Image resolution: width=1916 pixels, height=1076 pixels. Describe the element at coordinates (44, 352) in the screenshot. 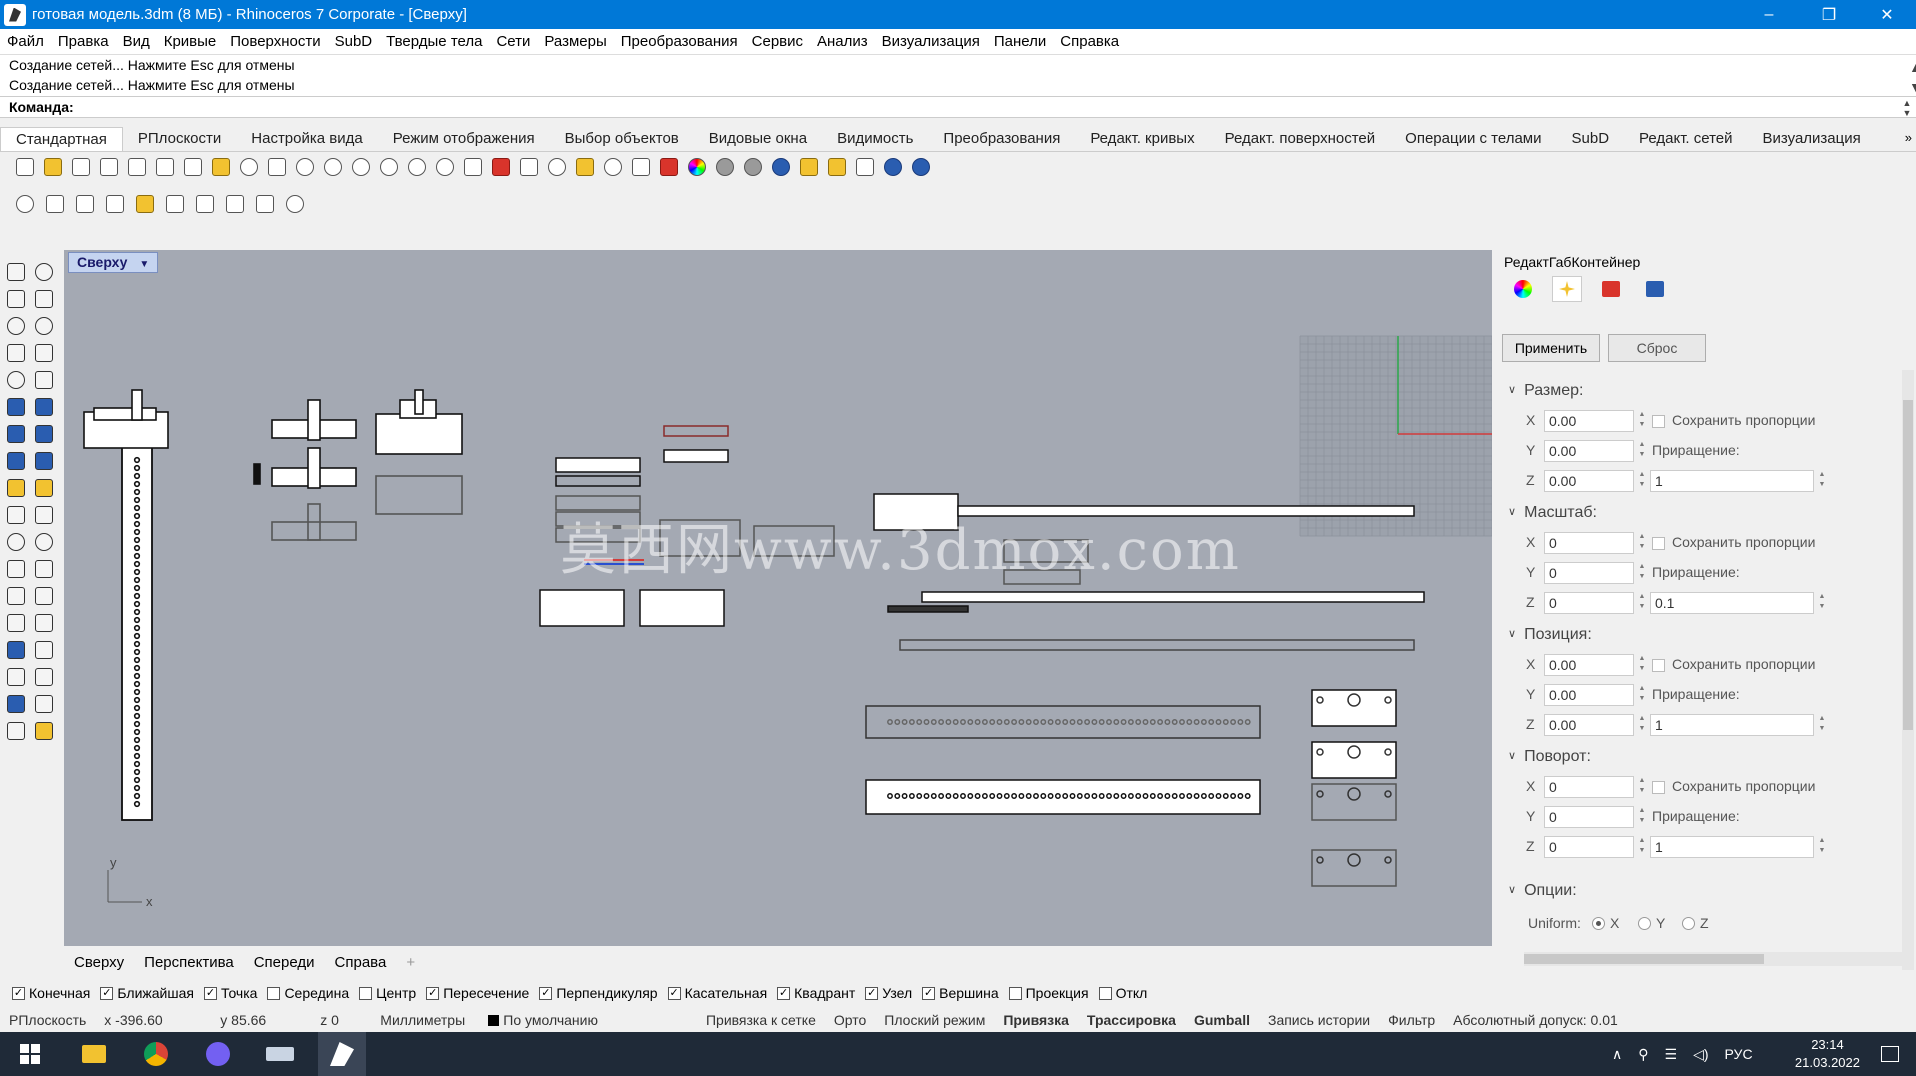

I see `rectangle-icon` at that location.